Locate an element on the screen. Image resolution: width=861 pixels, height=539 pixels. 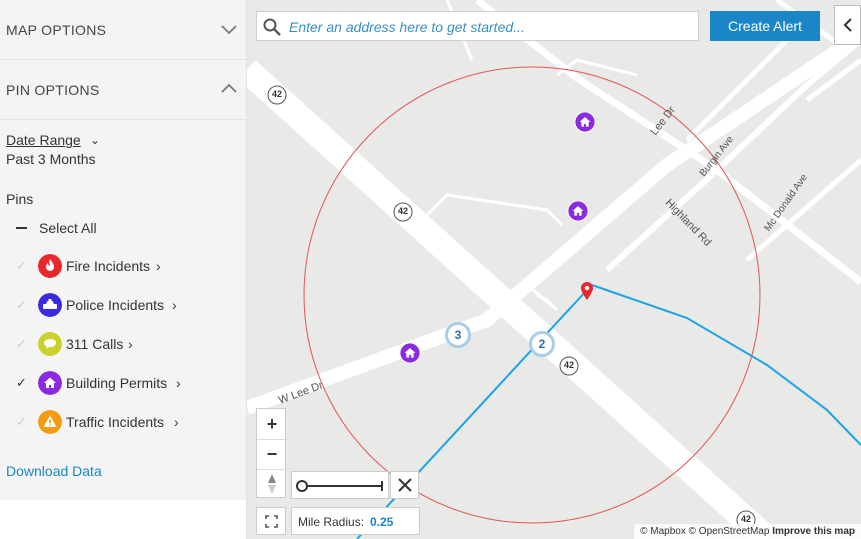
chevron-up-icon is located at coordinates (229, 88).